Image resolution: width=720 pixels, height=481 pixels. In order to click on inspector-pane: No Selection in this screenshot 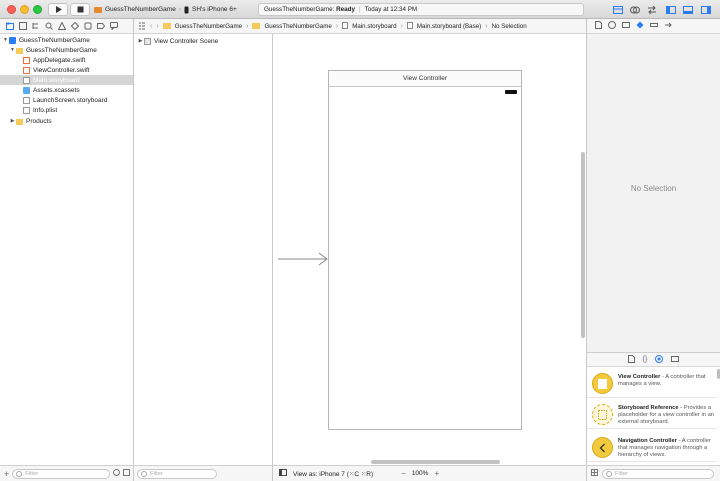, I will do `click(653, 193)`.